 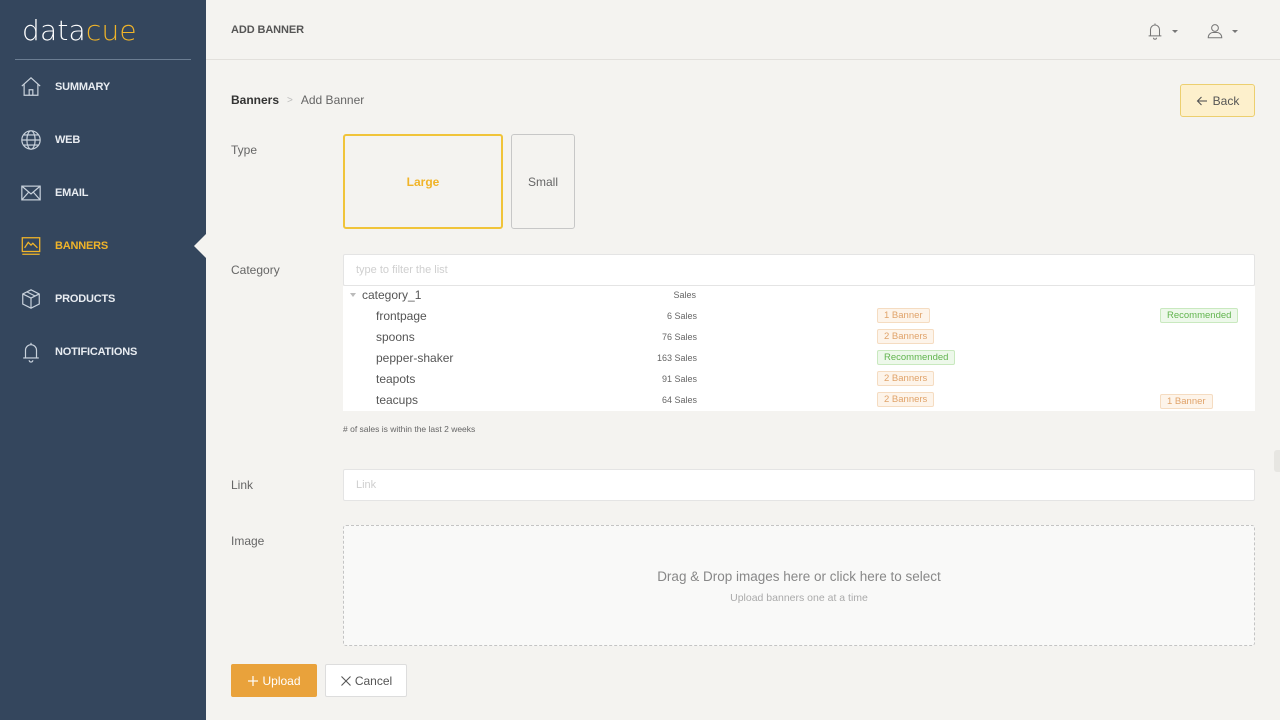 I want to click on dropzone-sub-text: Upload banners one at a time, so click(x=799, y=598).